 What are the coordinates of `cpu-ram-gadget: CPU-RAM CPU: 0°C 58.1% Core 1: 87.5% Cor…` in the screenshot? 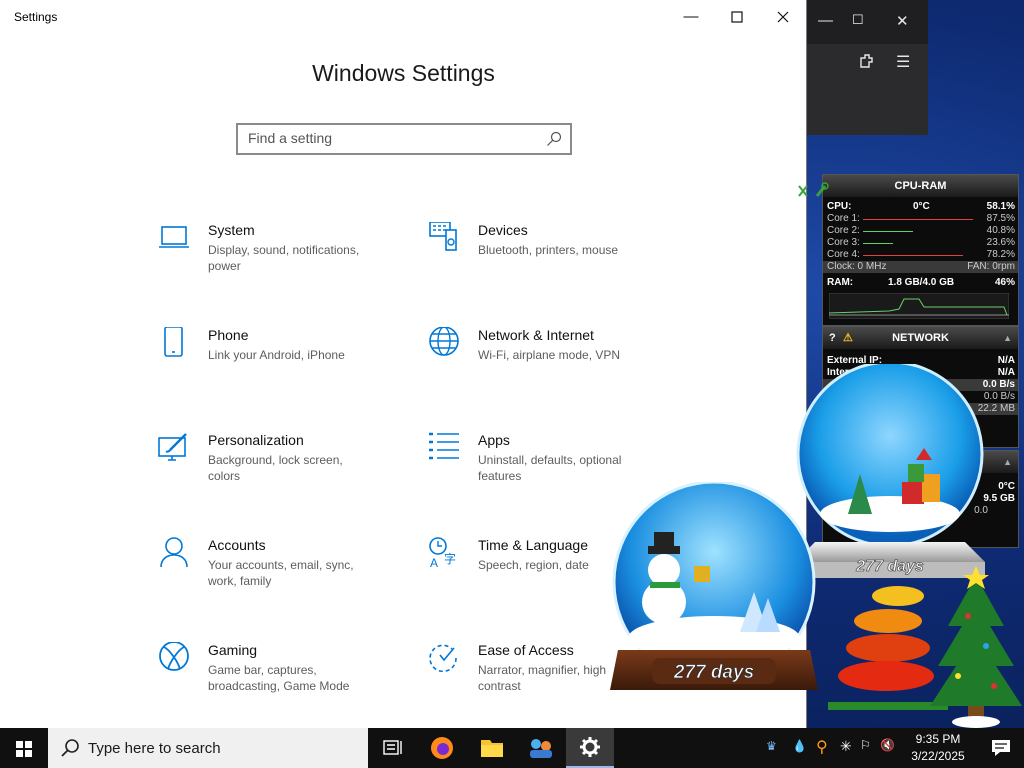 It's located at (920, 250).